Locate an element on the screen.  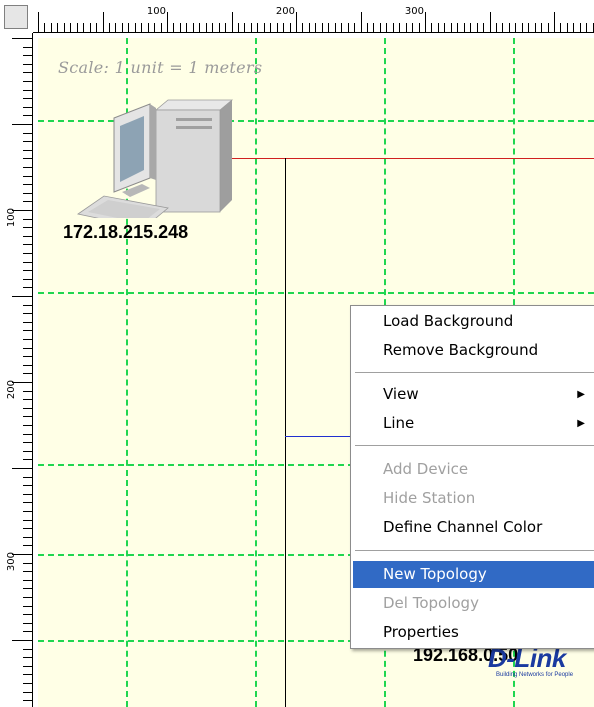
ruler-corner is located at coordinates (16, 16).